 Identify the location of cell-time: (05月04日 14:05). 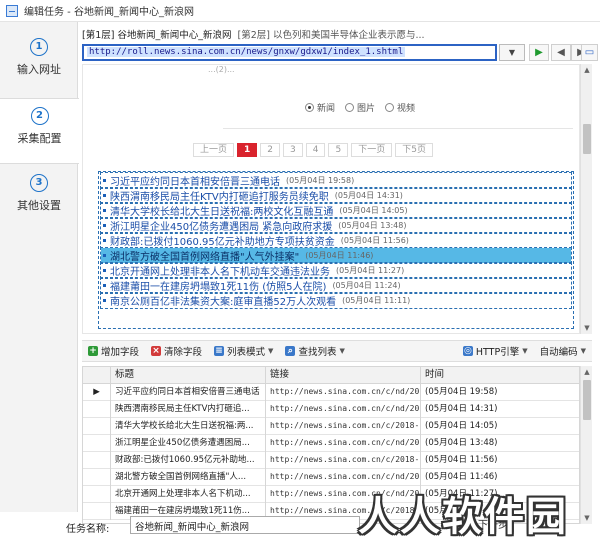
(500, 426).